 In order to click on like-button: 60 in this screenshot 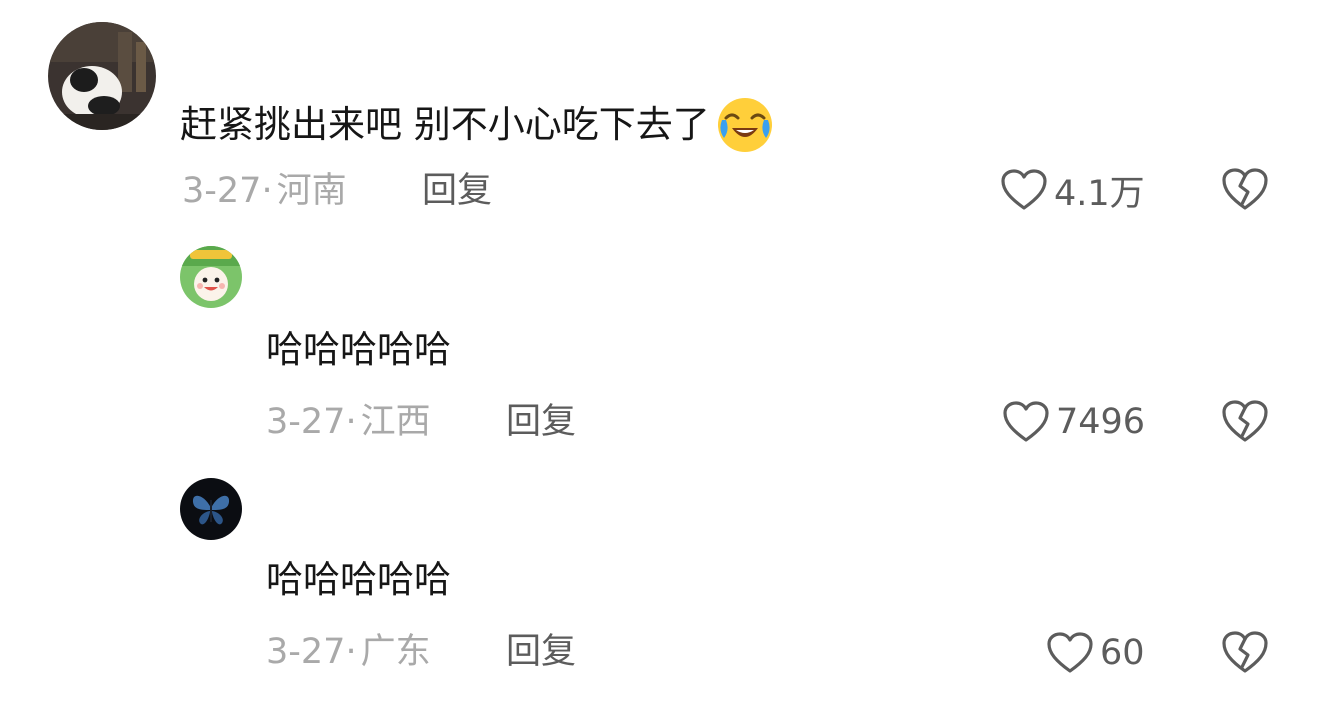, I will do `click(1095, 653)`.